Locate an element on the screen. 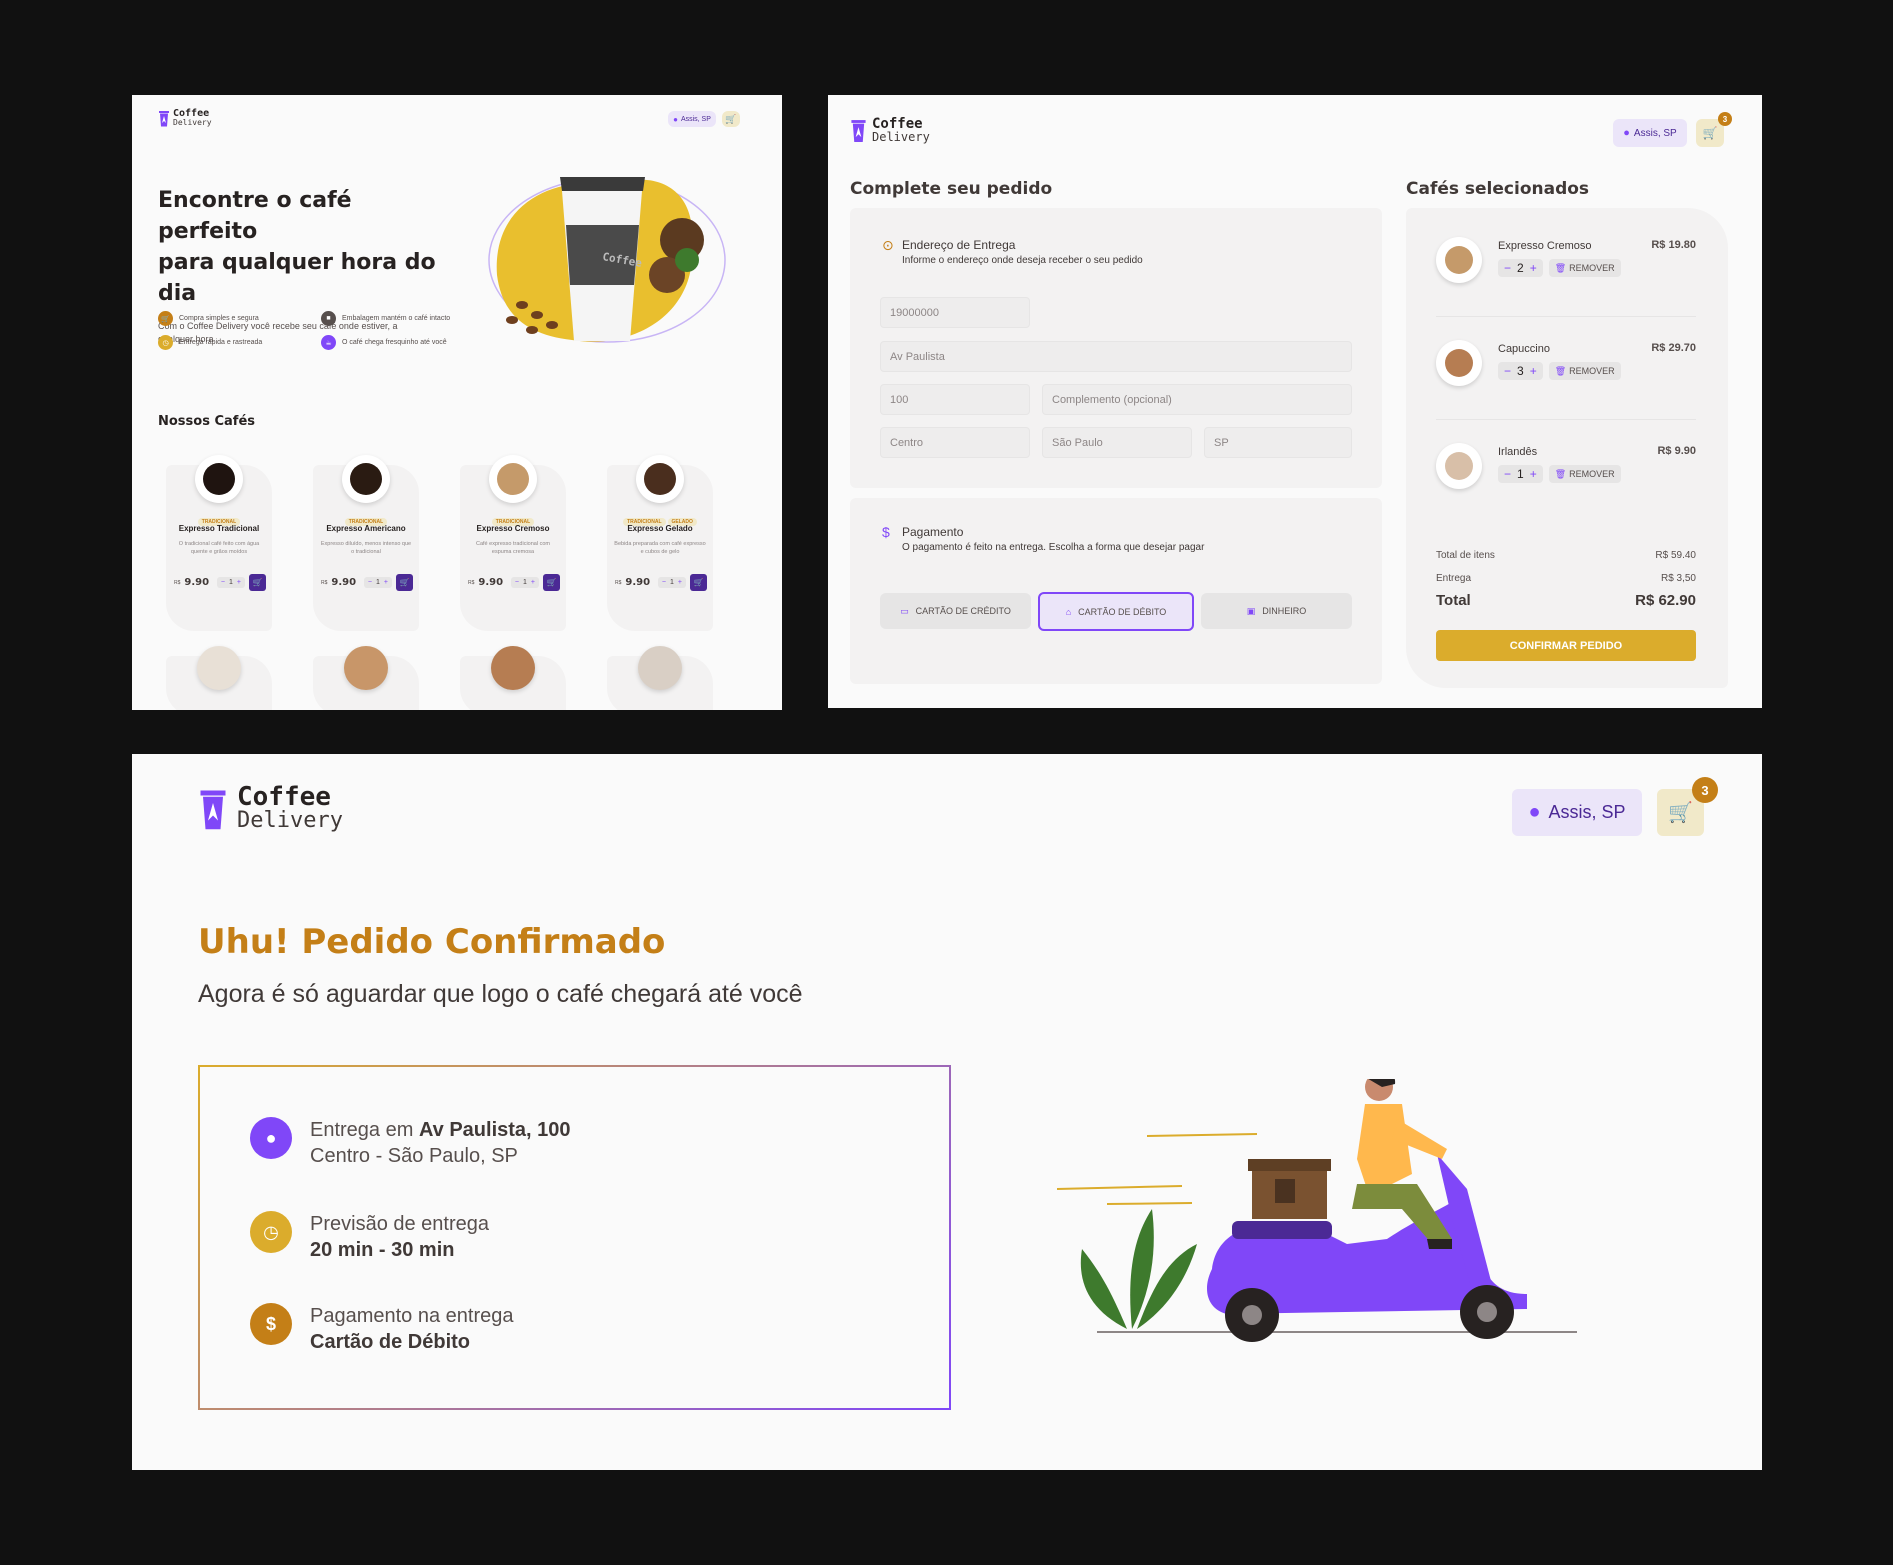 This screenshot has width=1893, height=1565. cart-item-actions: −2 + 🗑 REMOVER is located at coordinates (1559, 268).